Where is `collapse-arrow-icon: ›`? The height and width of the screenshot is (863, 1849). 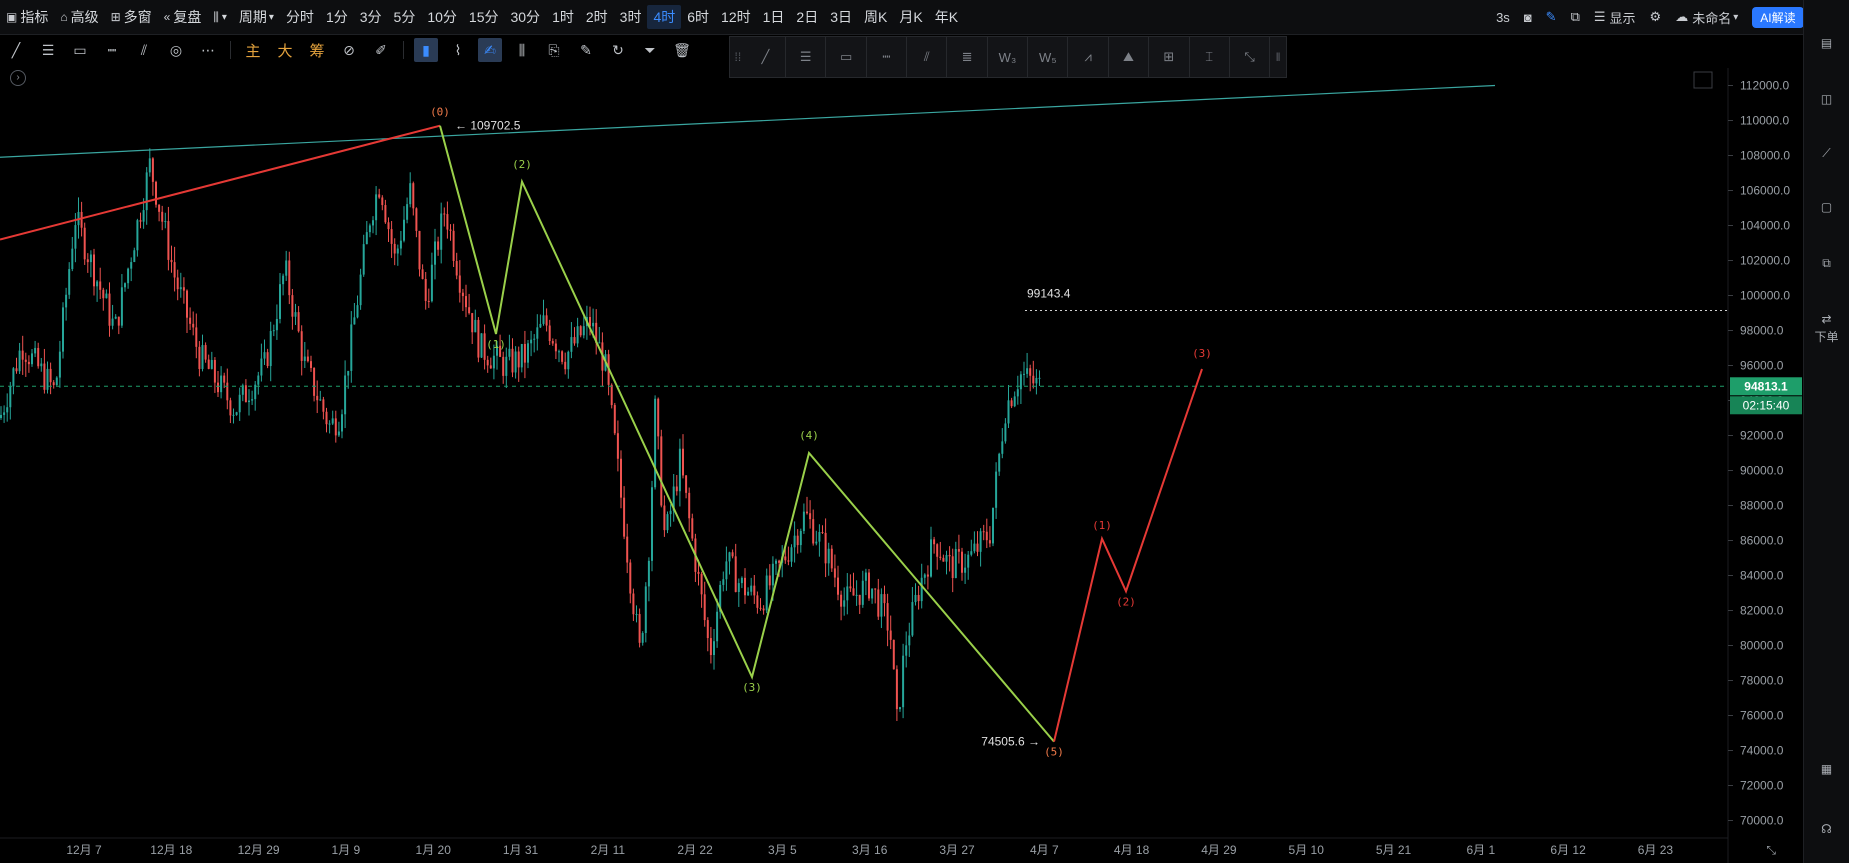 collapse-arrow-icon: › is located at coordinates (18, 78).